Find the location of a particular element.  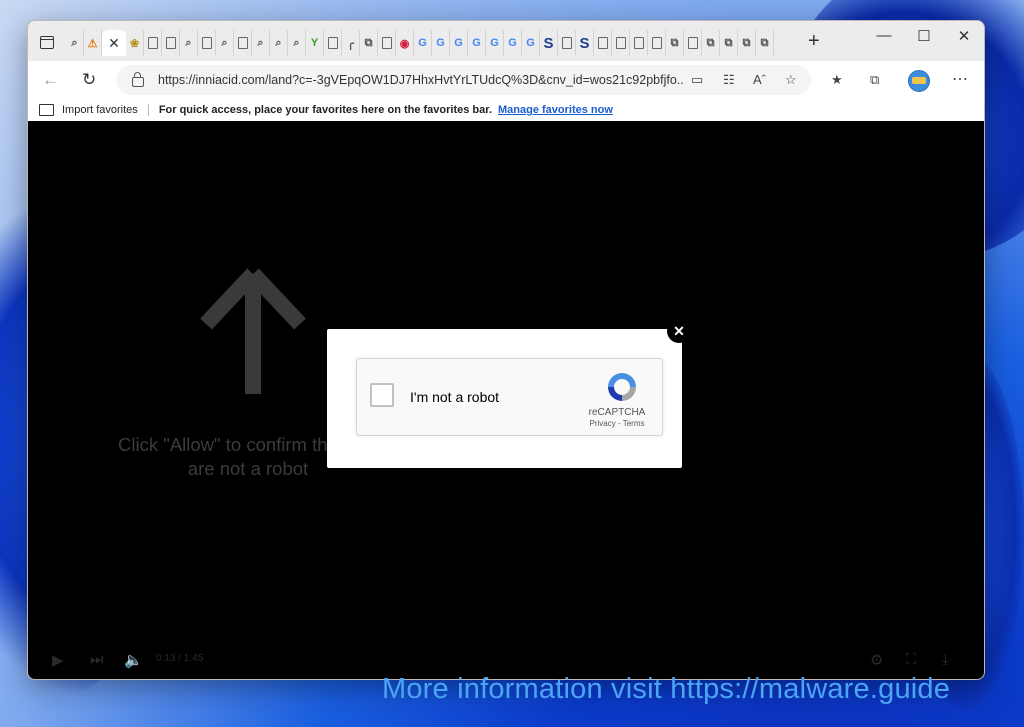

new-tab-button: + is located at coordinates (814, 41).